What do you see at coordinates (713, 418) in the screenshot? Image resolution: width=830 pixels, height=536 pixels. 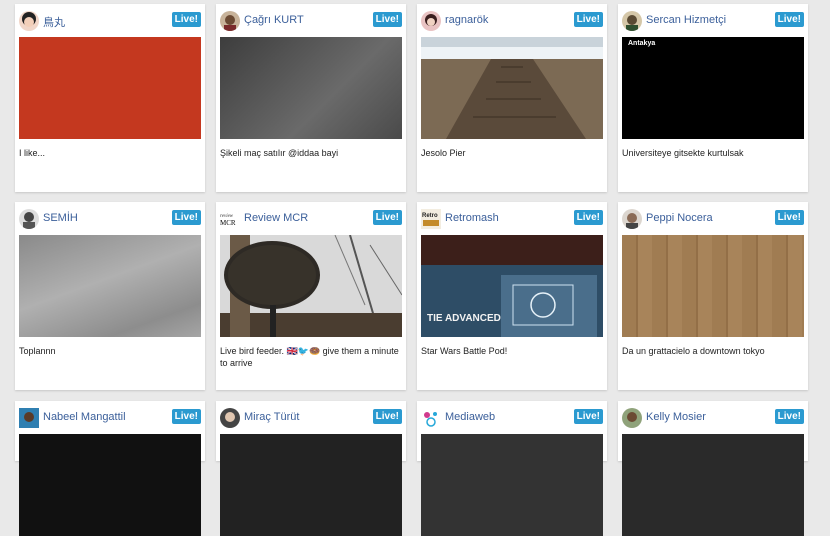 I see `card-header: Kelly Mosier Live!` at bounding box center [713, 418].